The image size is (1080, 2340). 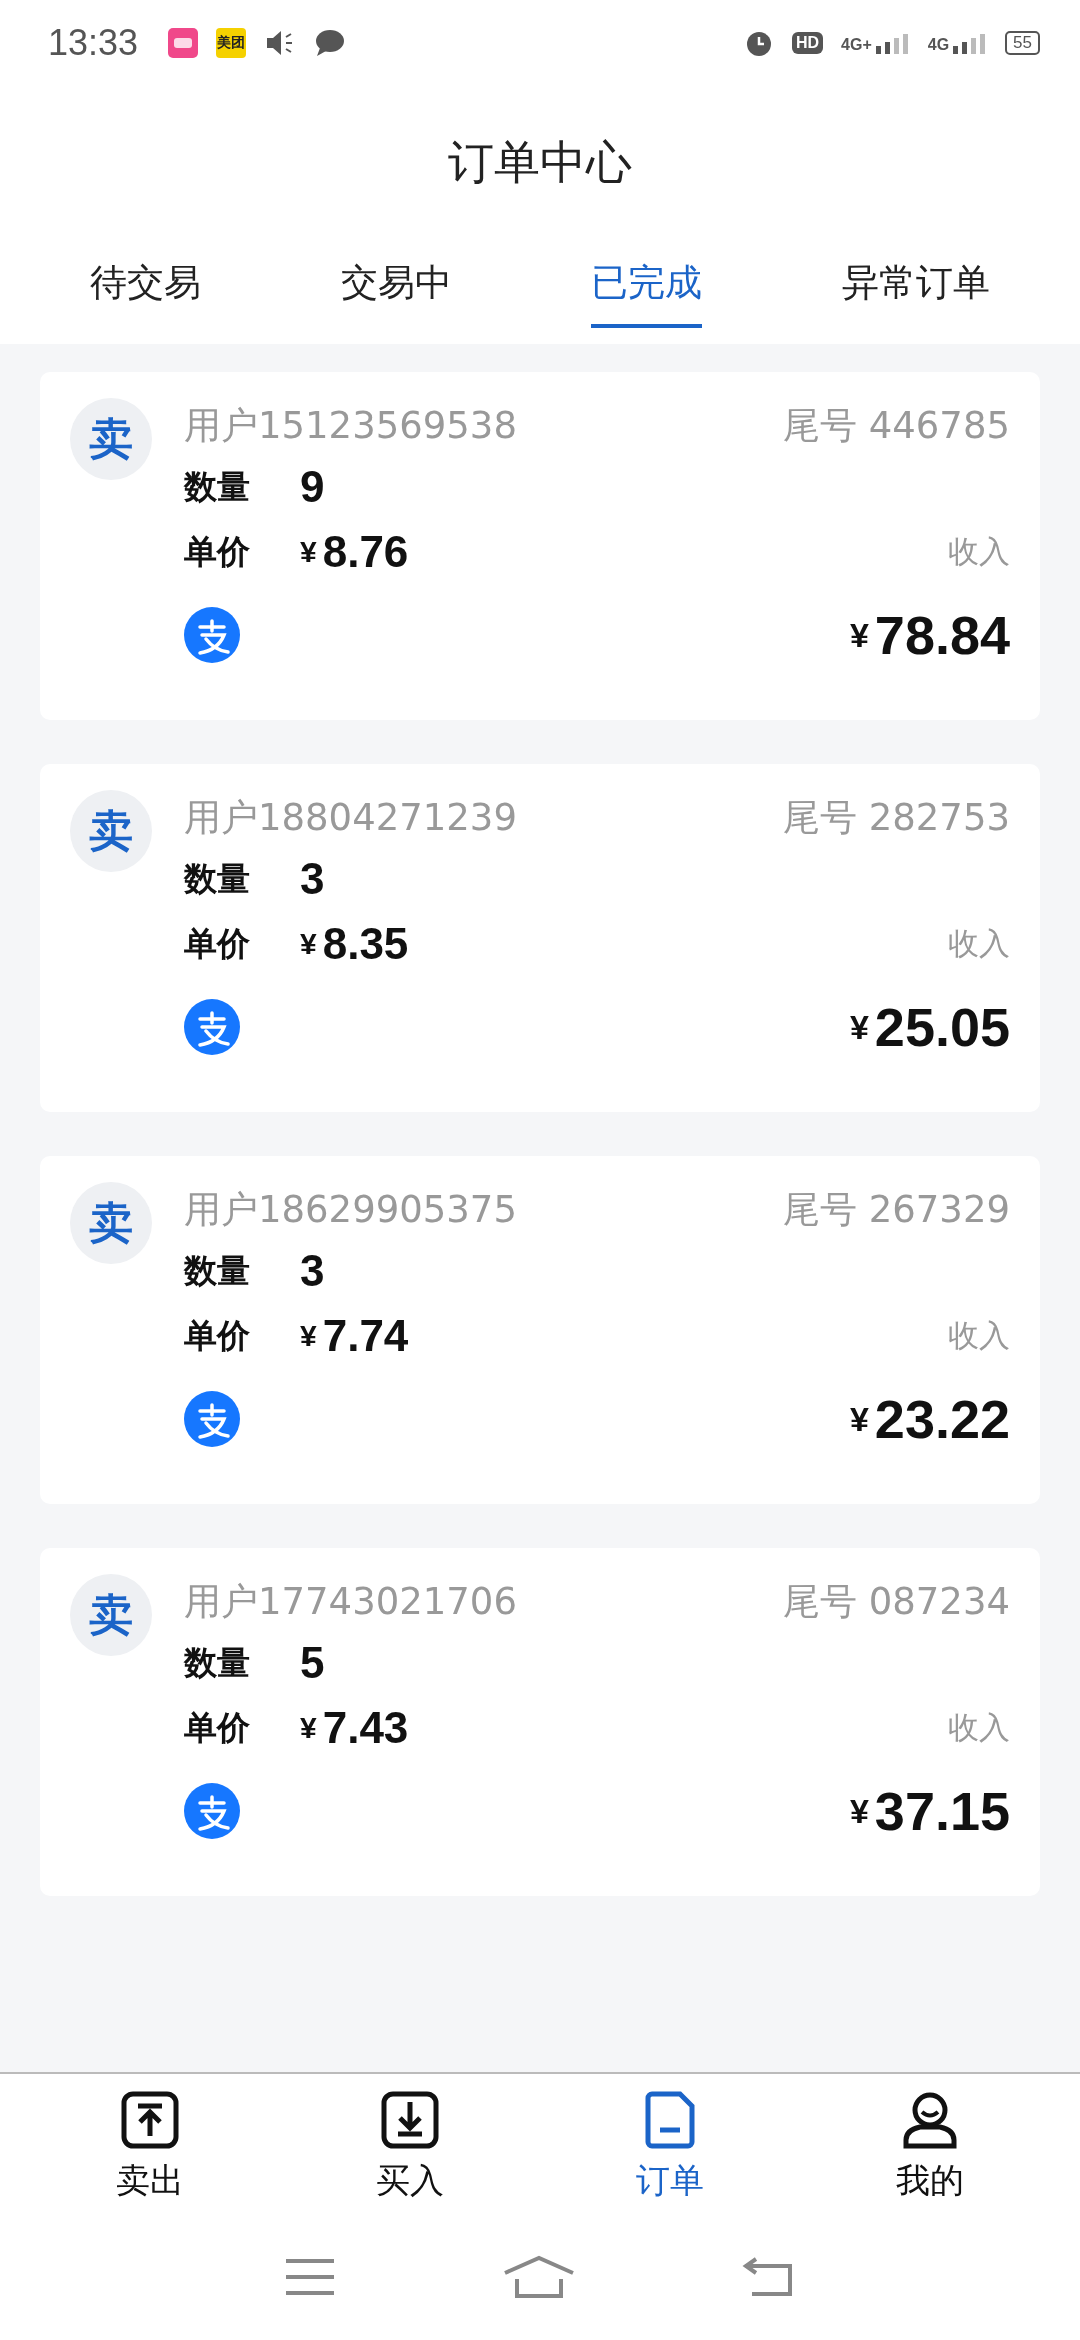 What do you see at coordinates (942, 1811) in the screenshot?
I see `income-amount: 37.15` at bounding box center [942, 1811].